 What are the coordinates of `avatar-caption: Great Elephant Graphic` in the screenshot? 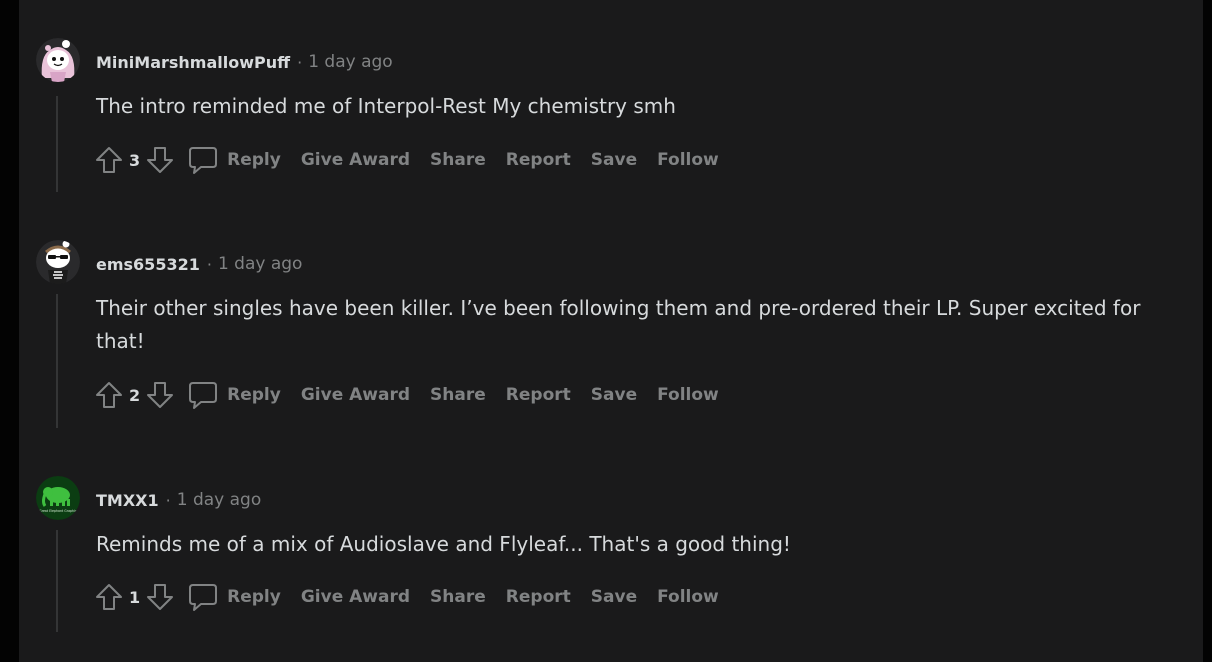 It's located at (58, 511).